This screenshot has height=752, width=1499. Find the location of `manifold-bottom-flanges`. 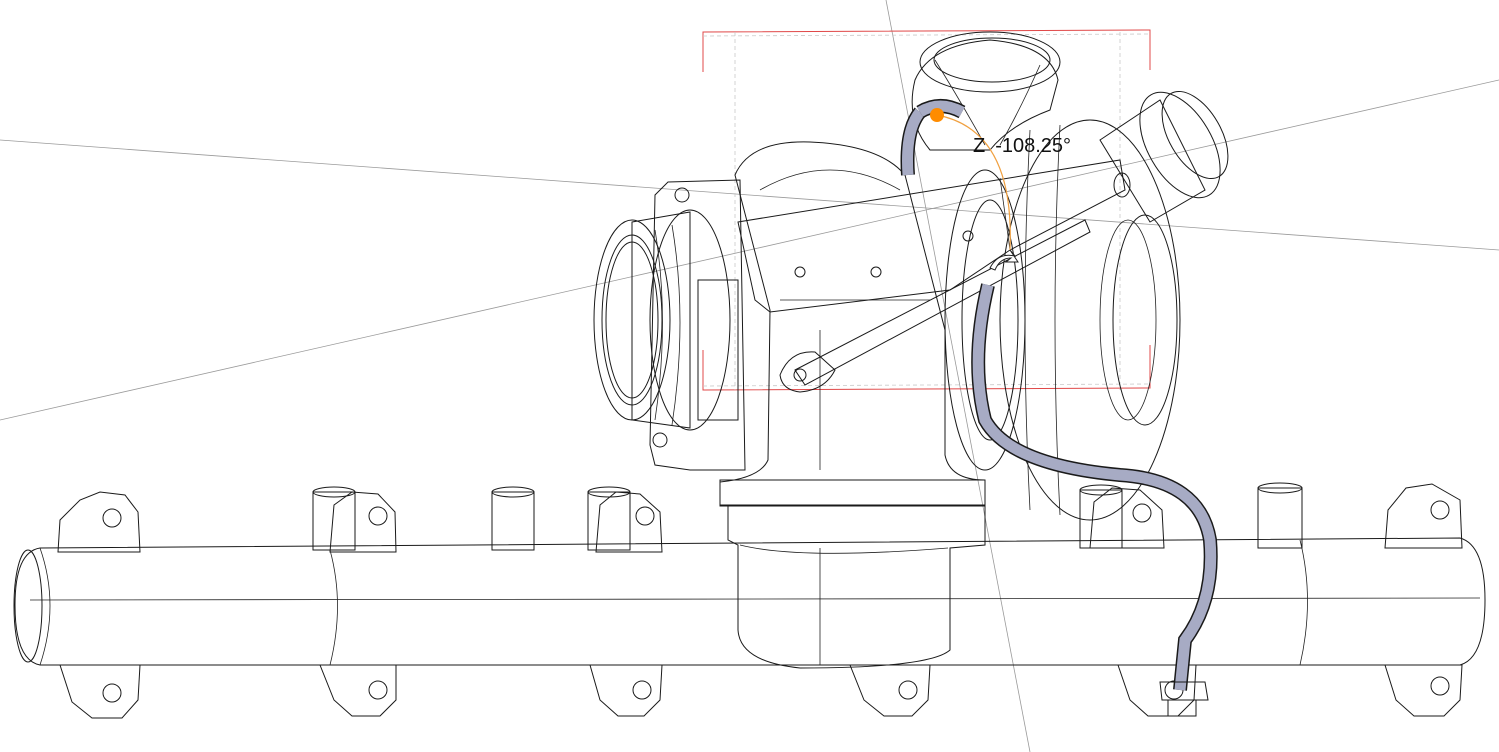

manifold-bottom-flanges is located at coordinates (761, 691).